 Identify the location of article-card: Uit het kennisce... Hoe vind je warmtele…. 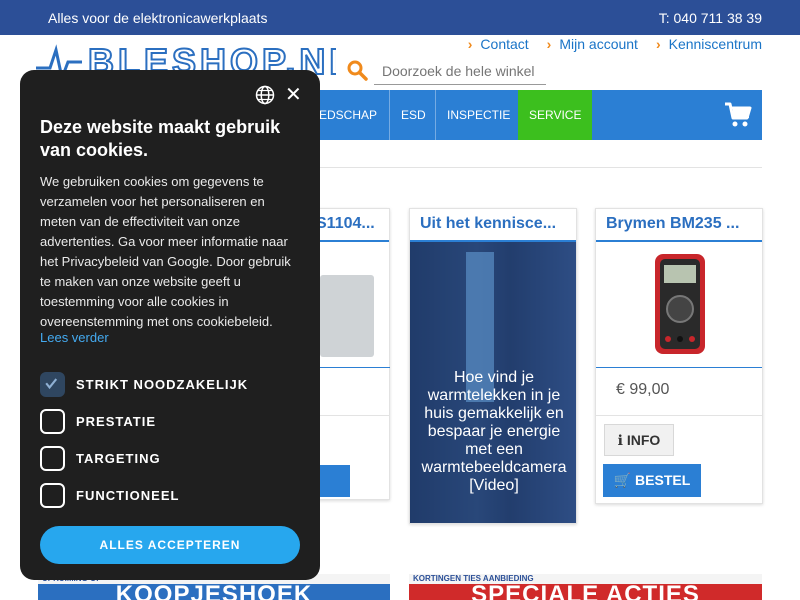
(493, 366).